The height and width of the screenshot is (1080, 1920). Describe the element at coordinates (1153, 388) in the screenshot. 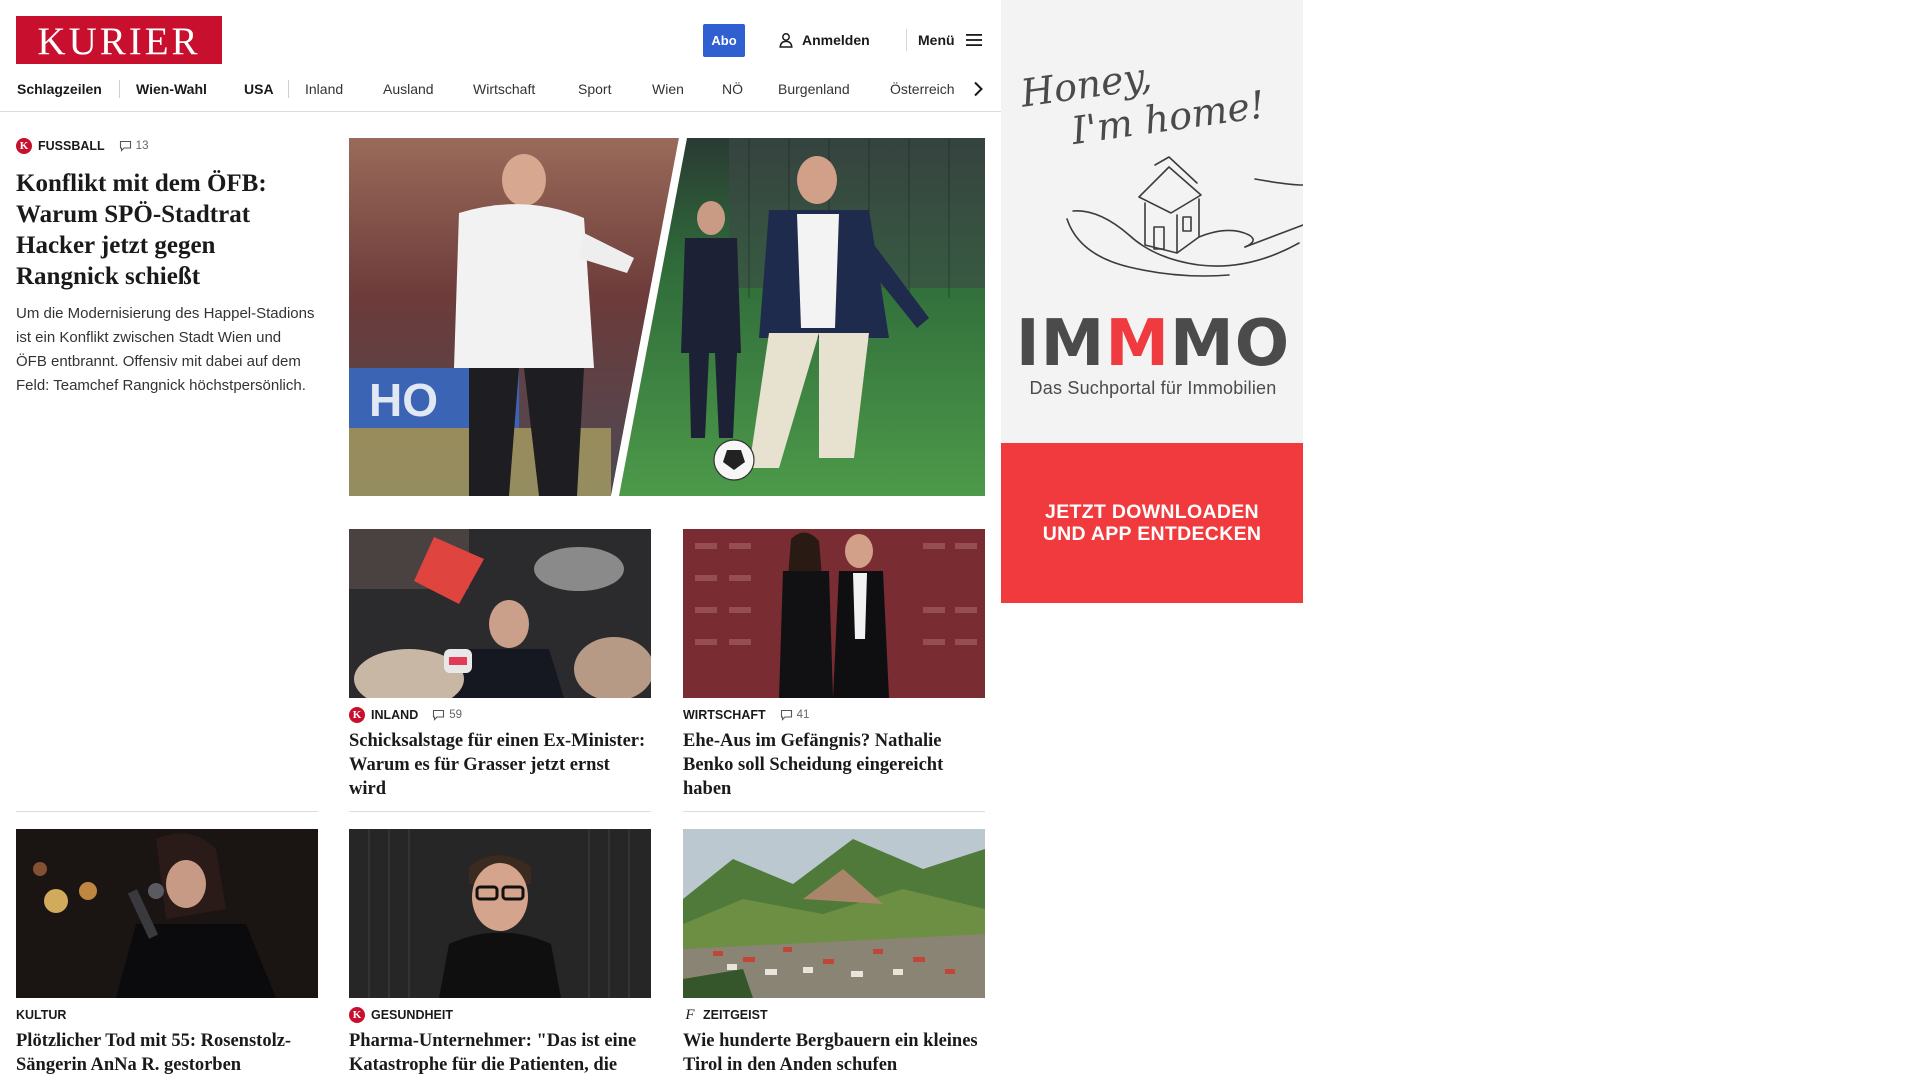

I see `ad-tagline: Das Suchportal für Immobilien` at that location.